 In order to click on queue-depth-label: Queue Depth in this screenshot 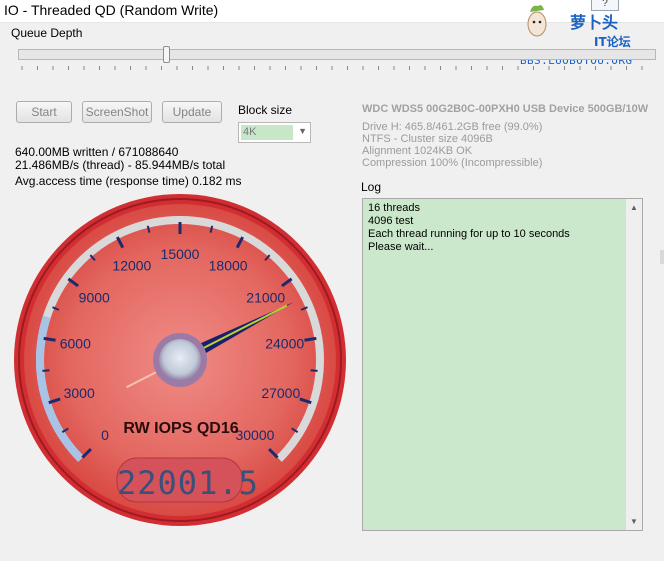, I will do `click(47, 33)`.